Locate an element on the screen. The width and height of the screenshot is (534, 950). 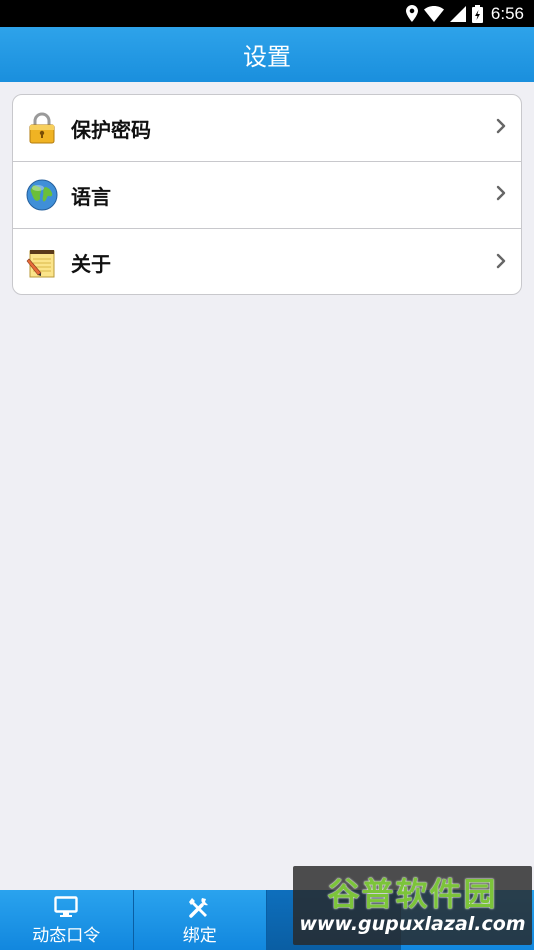
settings-item-about: 关于 is located at coordinates (267, 261).